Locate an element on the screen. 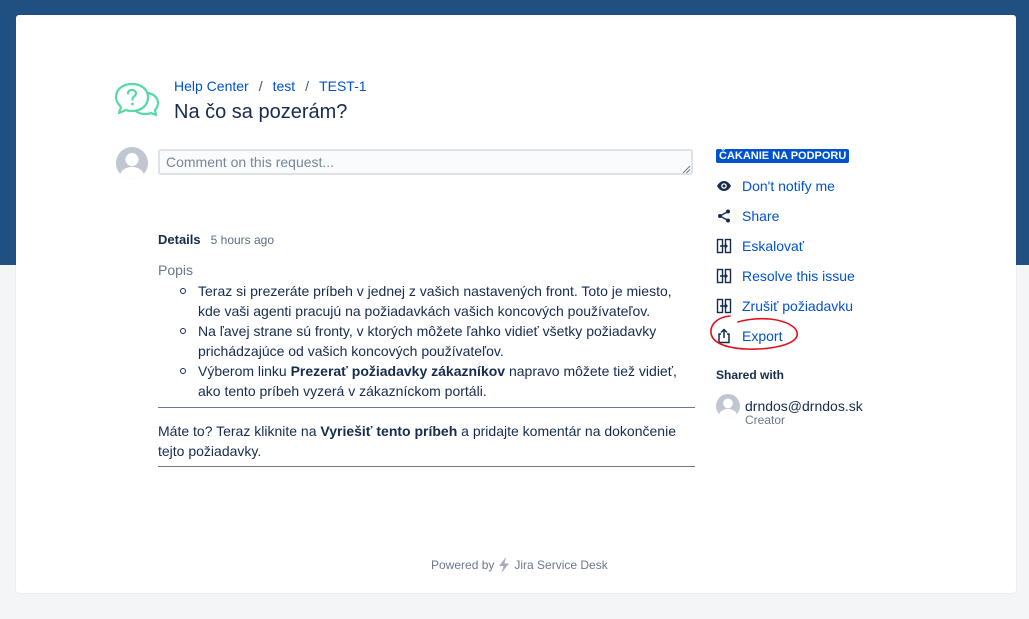 The image size is (1029, 619). participant-avatar is located at coordinates (728, 406).